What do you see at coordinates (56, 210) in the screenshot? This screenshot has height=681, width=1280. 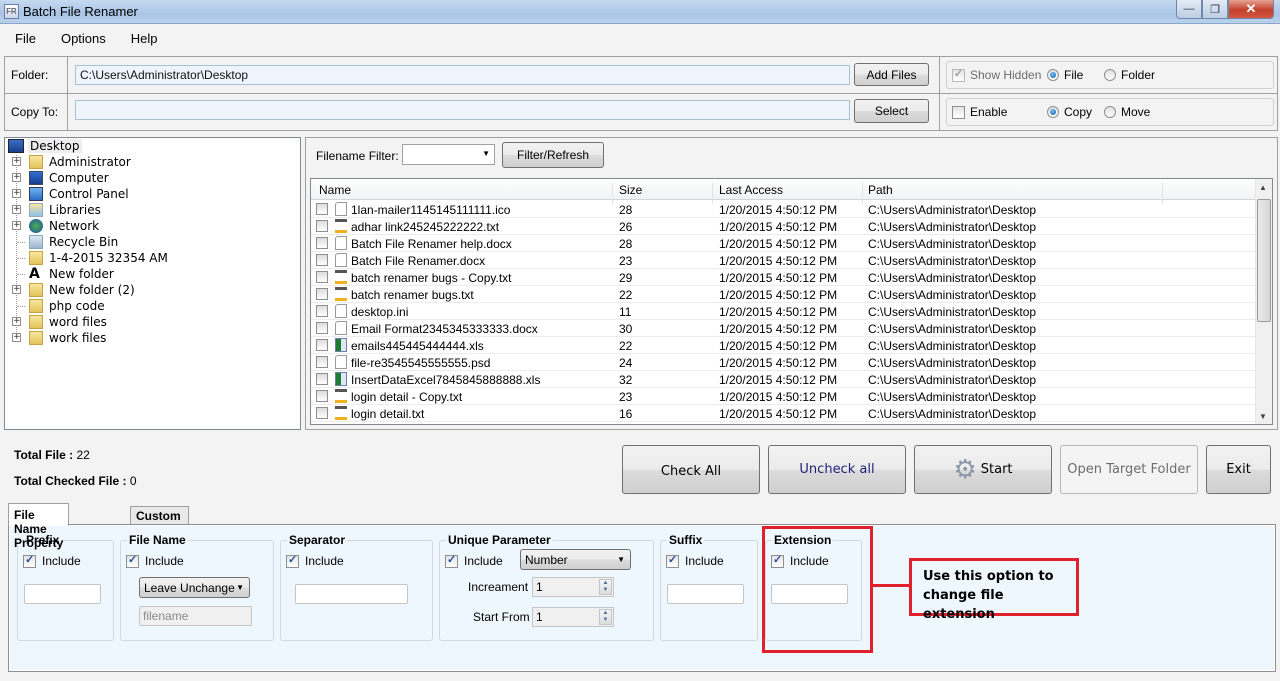 I see `tree-item: + Libraries` at bounding box center [56, 210].